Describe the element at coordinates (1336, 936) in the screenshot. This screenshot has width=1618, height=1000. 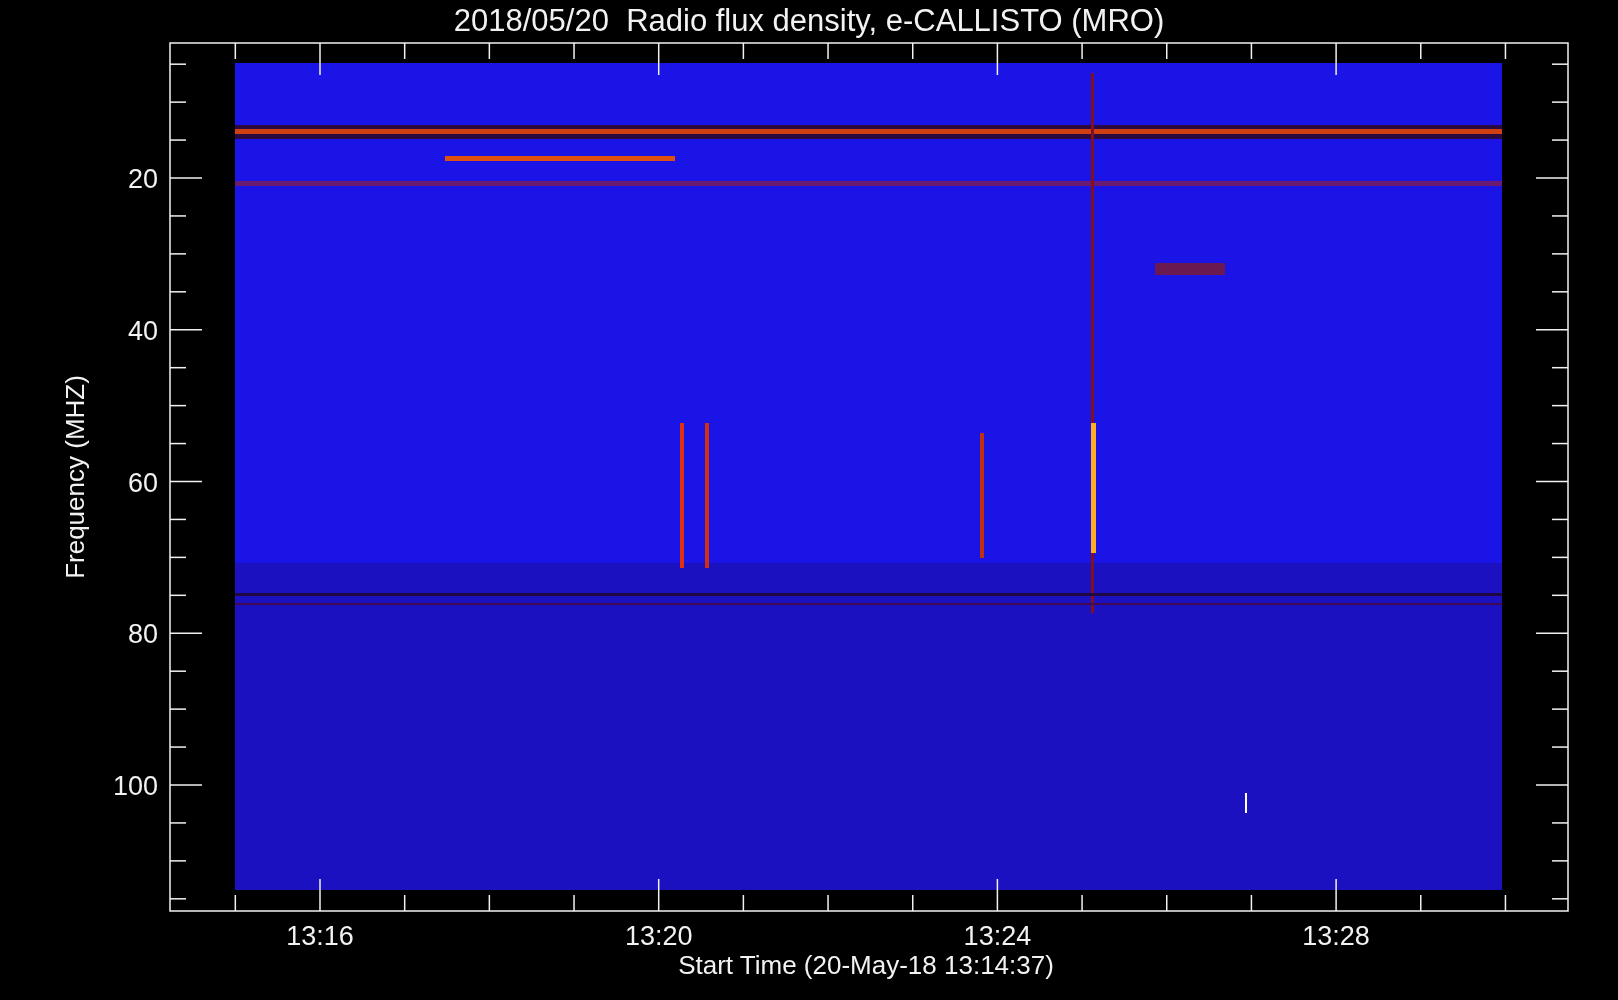
I see `tick-label: 13:28` at that location.